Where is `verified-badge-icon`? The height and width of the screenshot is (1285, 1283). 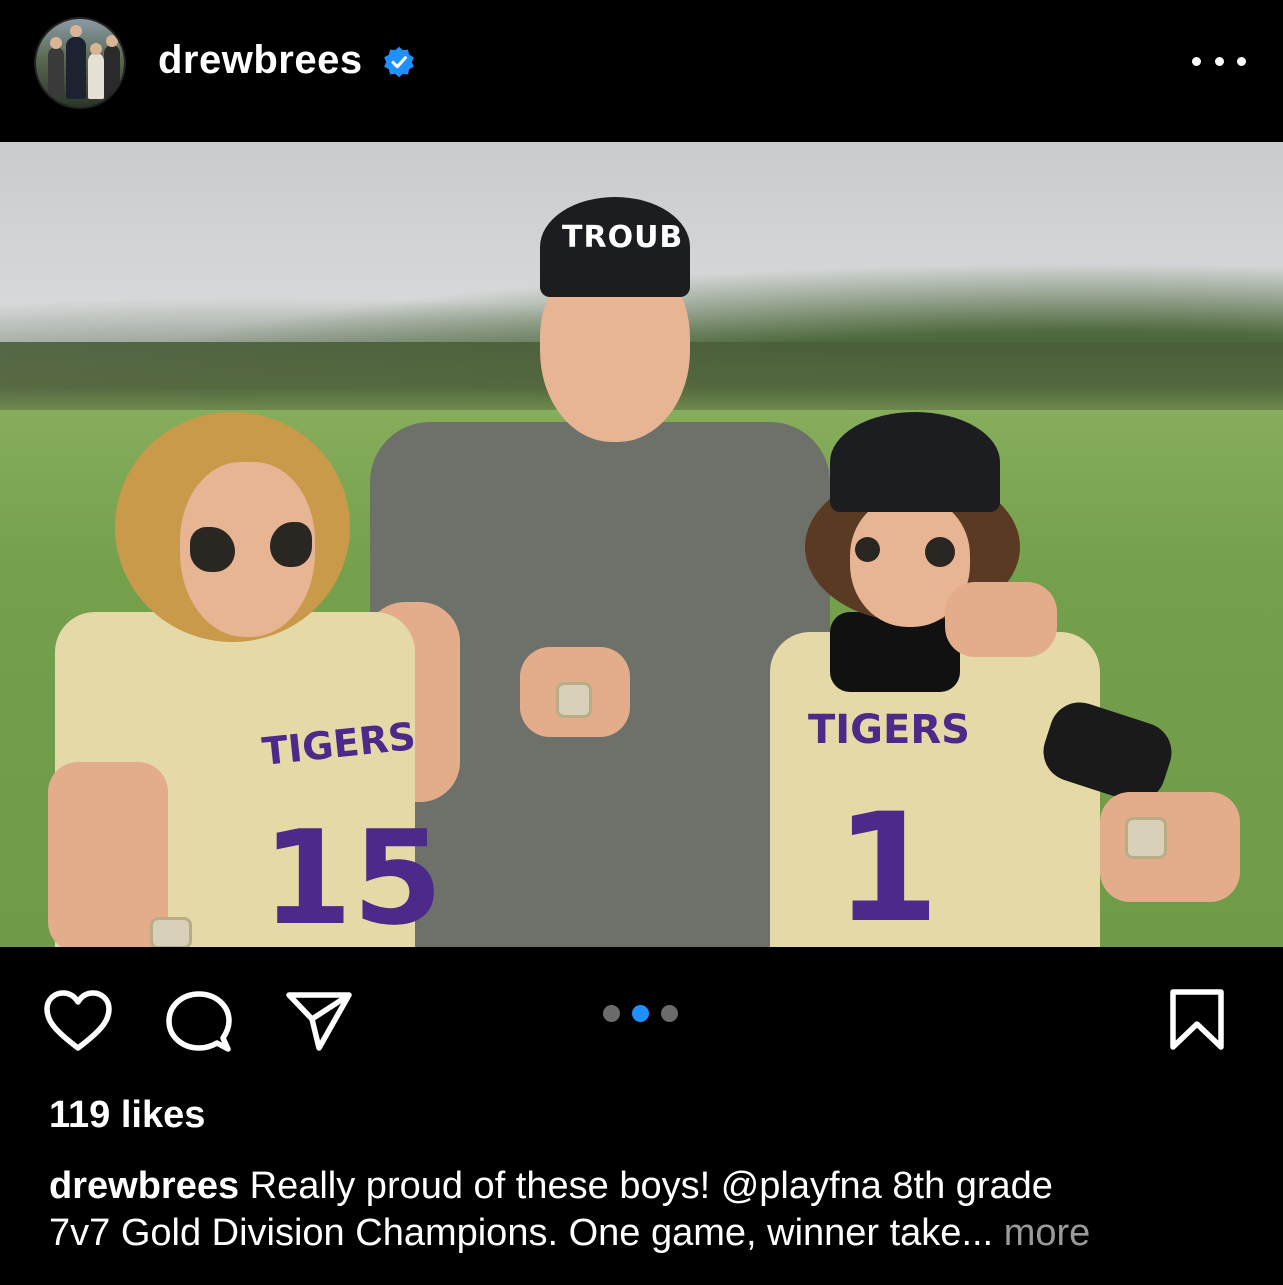
verified-badge-icon is located at coordinates (399, 62).